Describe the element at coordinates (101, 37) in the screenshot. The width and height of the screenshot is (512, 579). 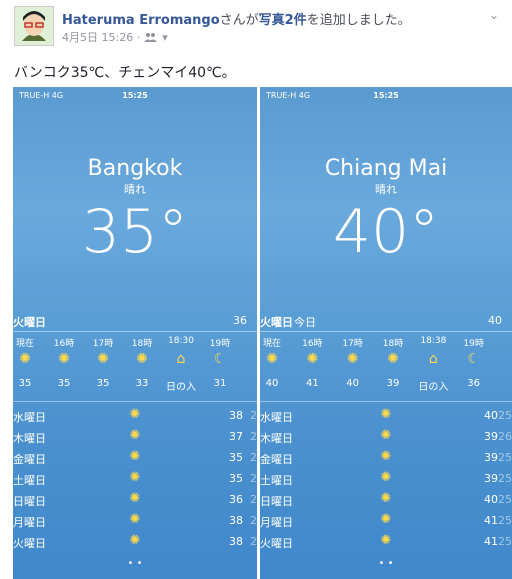
I see `post-date: 4月5日 15:26 ·` at that location.